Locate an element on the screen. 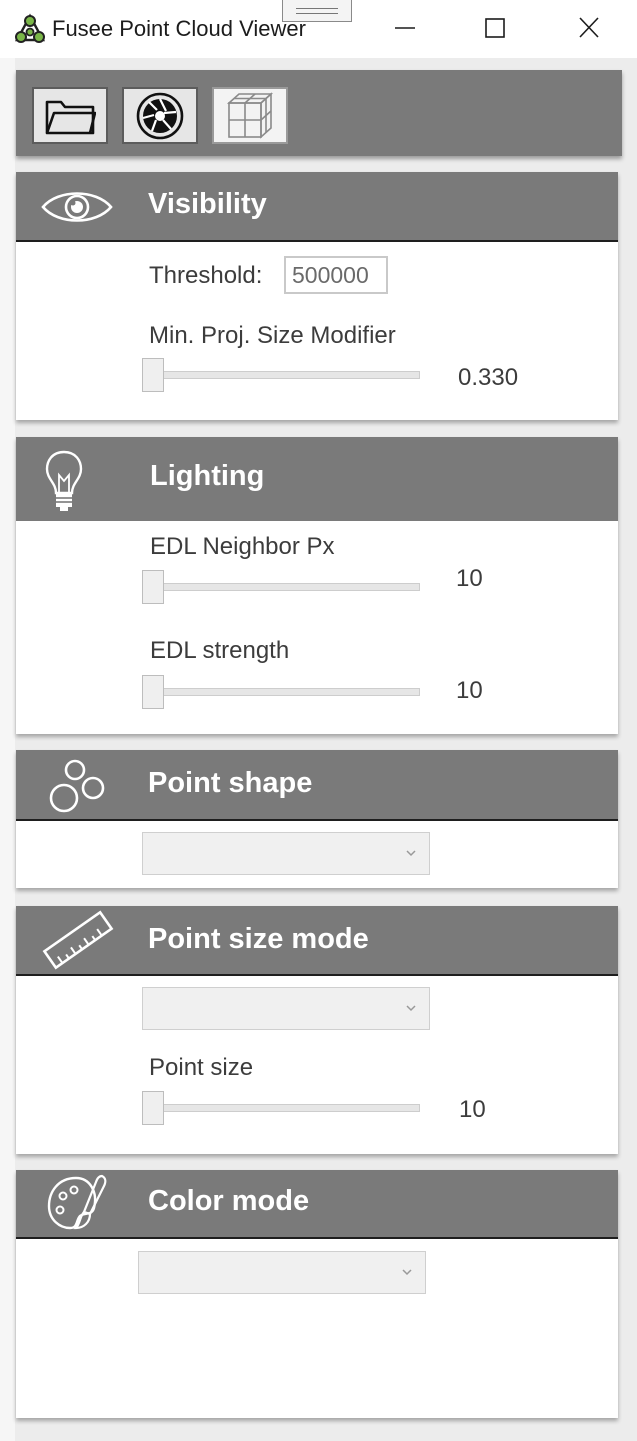  maximize-button is located at coordinates (495, 28).